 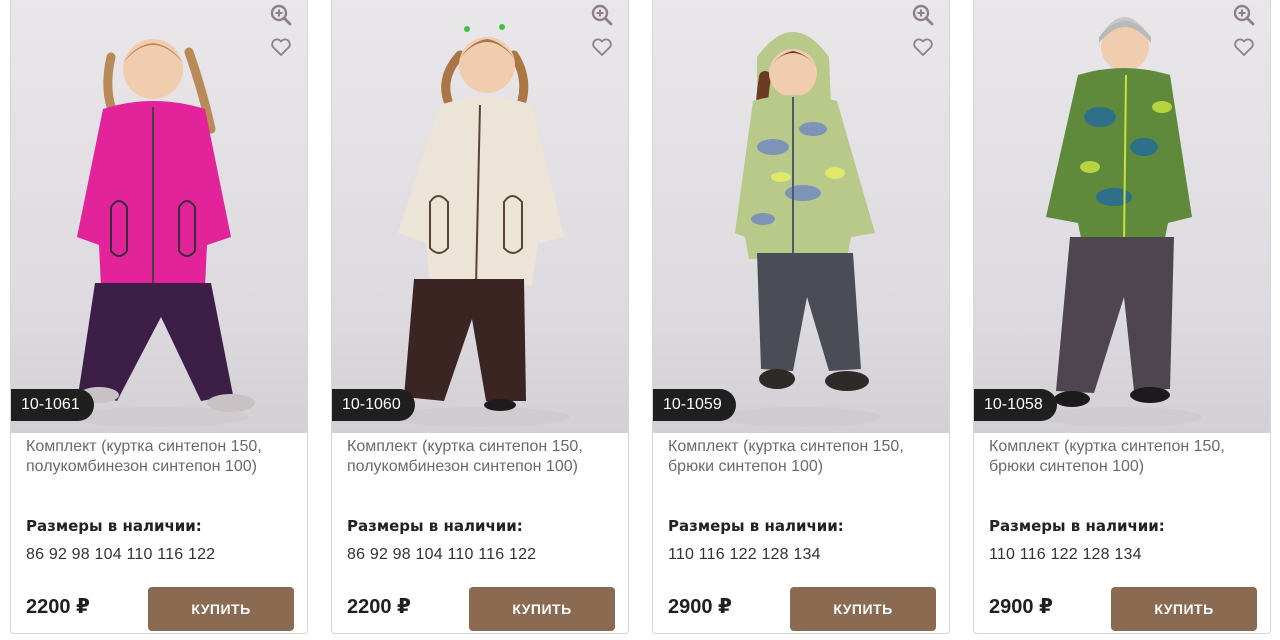 What do you see at coordinates (52, 405) in the screenshot?
I see `sku-badge: 10-1061` at bounding box center [52, 405].